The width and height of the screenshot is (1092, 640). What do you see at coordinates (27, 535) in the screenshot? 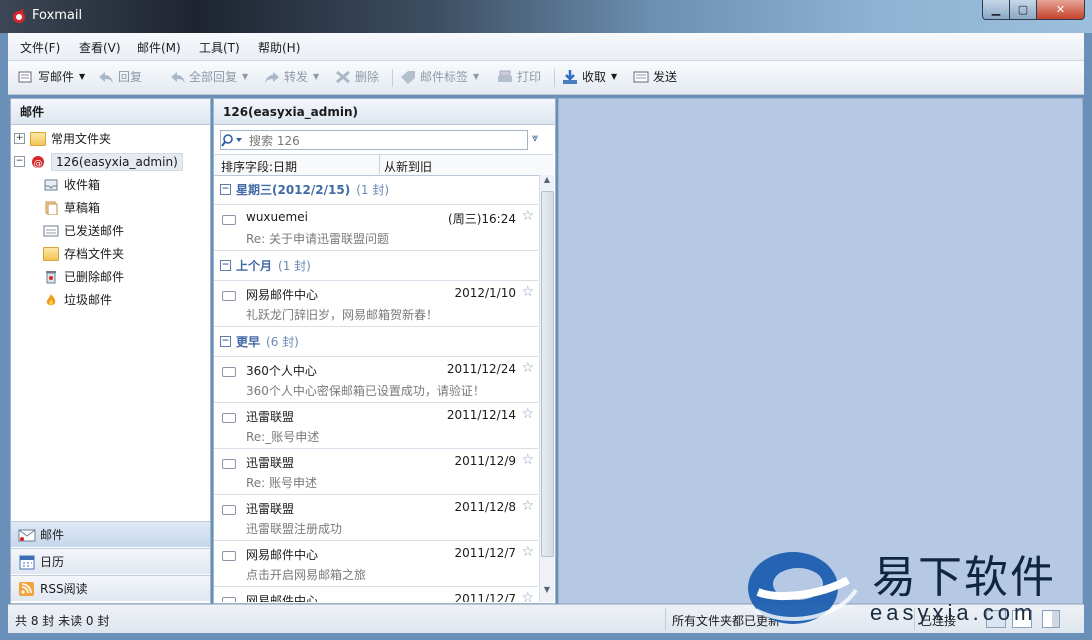
I see `mail-icon` at bounding box center [27, 535].